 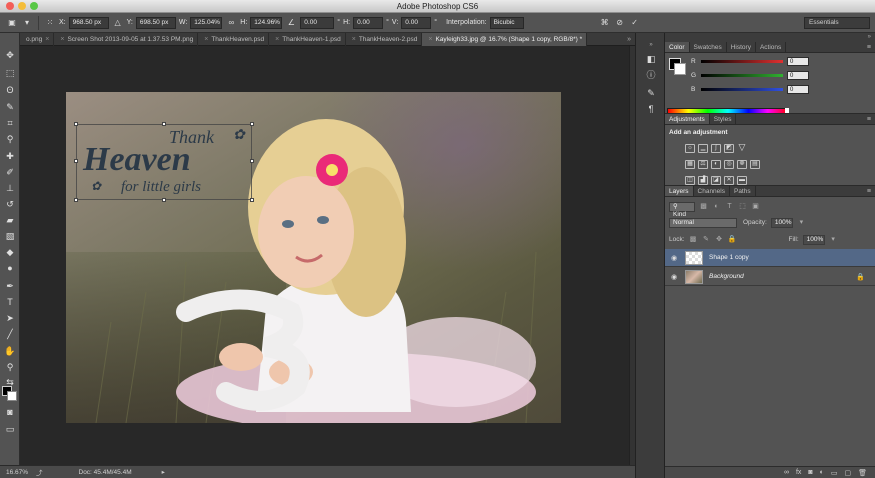 I want to click on layer-row: ◉ Shape 1 copy, so click(x=770, y=258).